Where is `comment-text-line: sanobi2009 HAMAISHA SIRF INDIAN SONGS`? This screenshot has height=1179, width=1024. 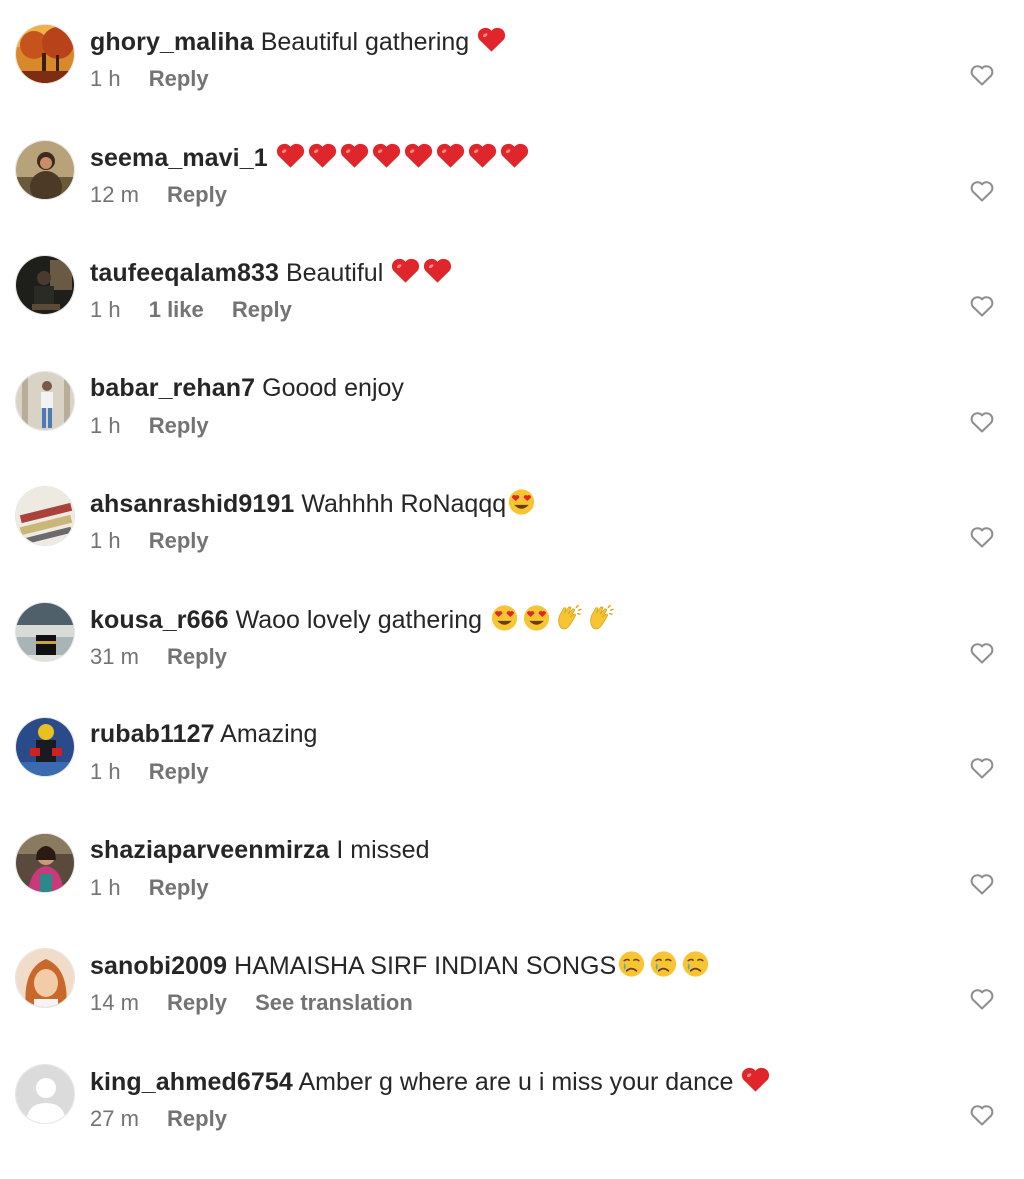
comment-text-line: sanobi2009 HAMAISHA SIRF INDIAN SONGS is located at coordinates (401, 965).